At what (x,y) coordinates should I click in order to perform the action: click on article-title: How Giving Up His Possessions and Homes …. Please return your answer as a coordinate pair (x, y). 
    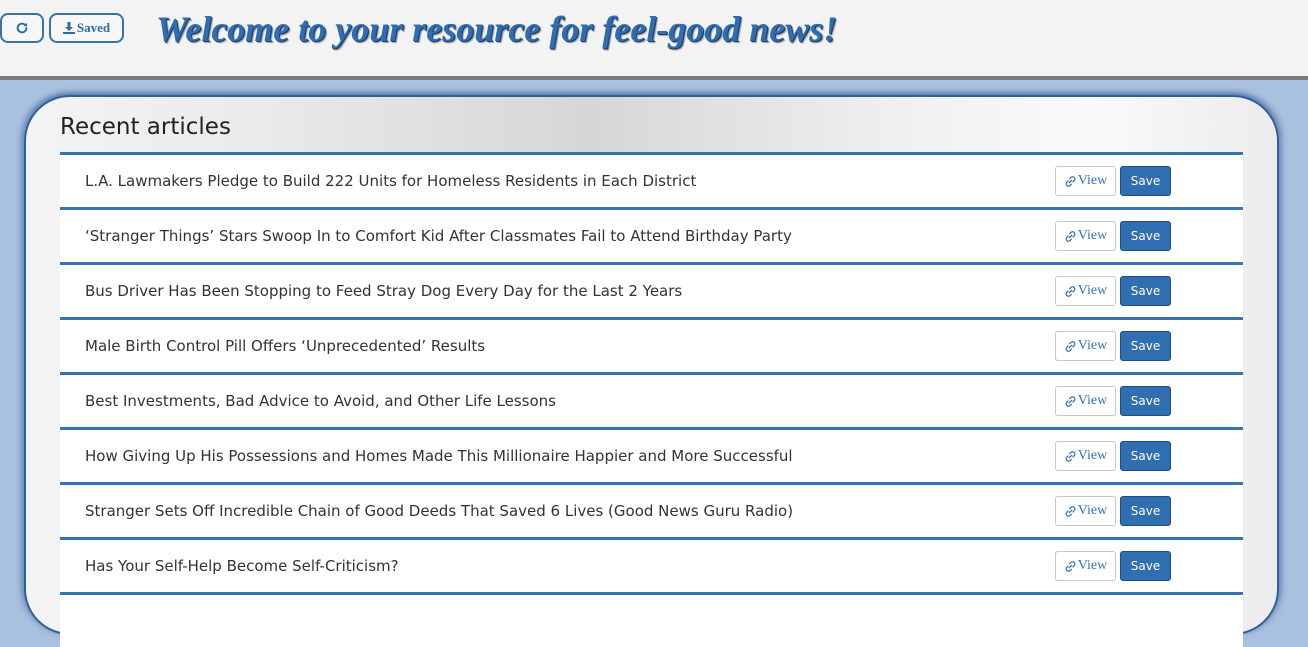
    Looking at the image, I should click on (439, 456).